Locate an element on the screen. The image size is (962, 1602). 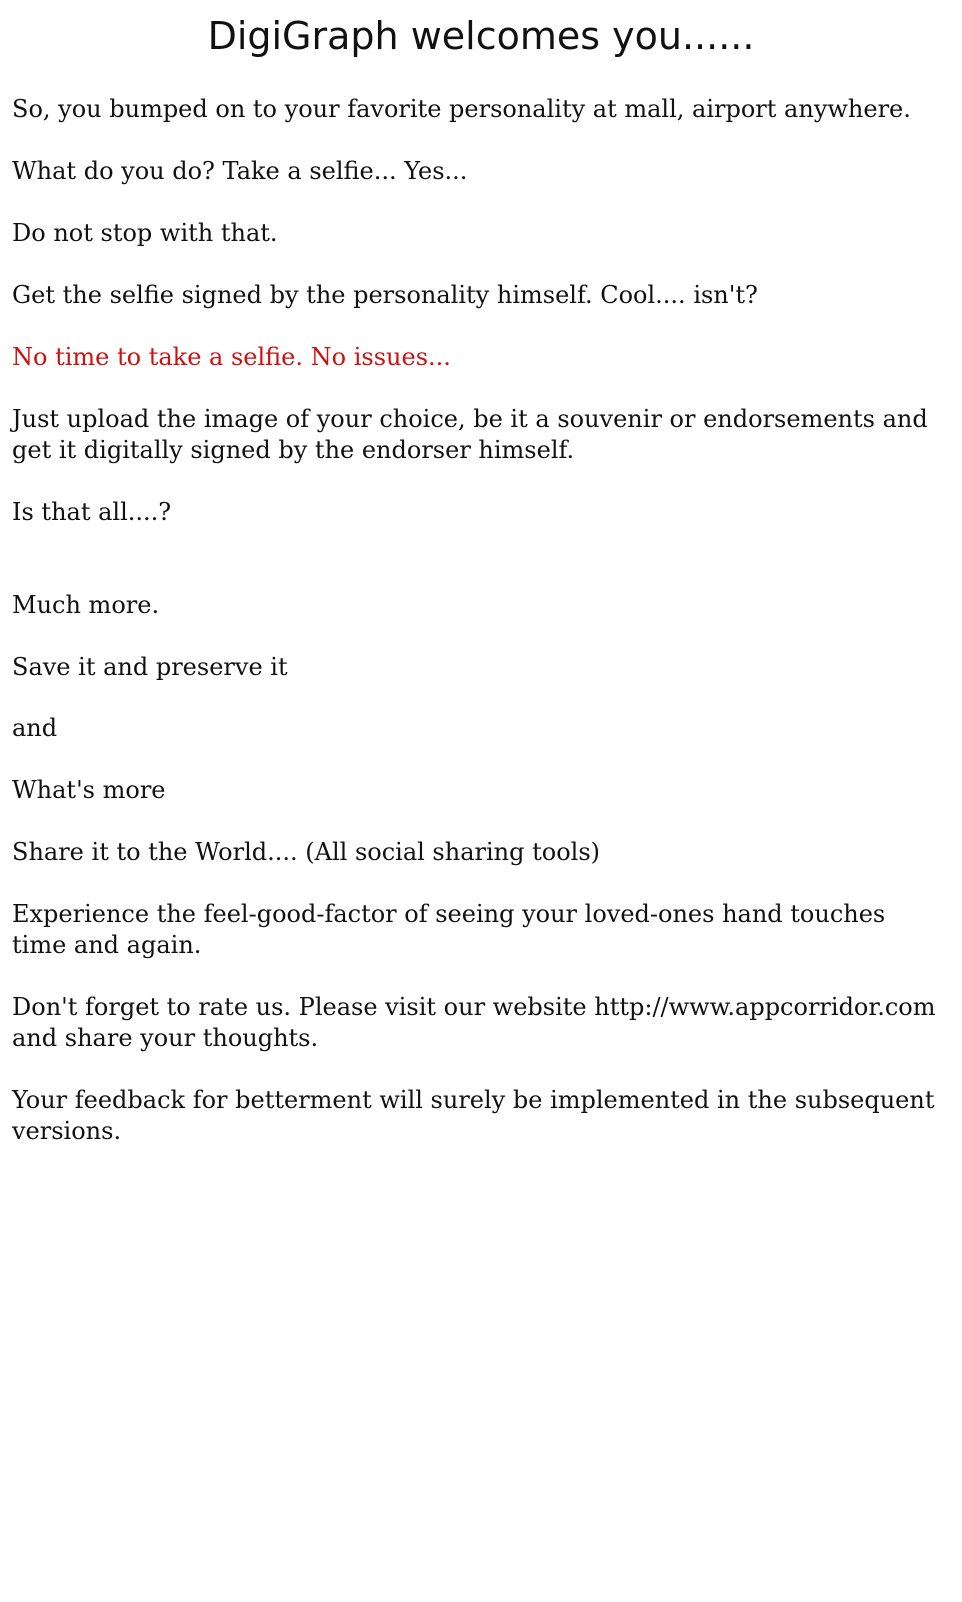
paragraph-much-more: Much more. is located at coordinates (86, 605).